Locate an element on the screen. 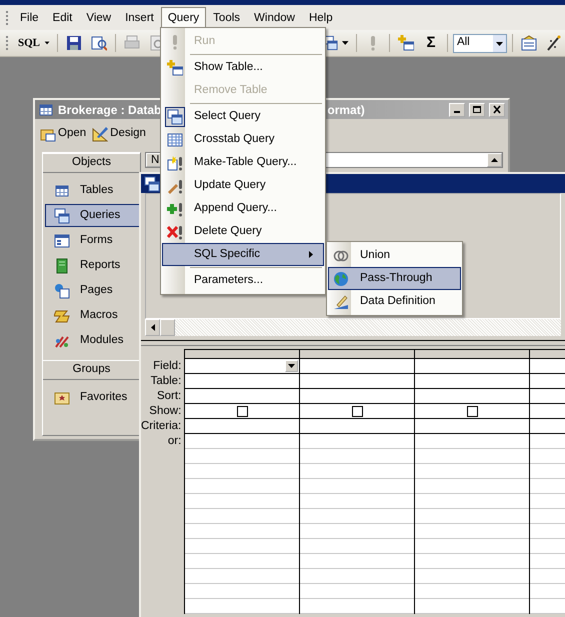 This screenshot has width=565, height=617. menu-item: SQL Specific is located at coordinates (243, 254).